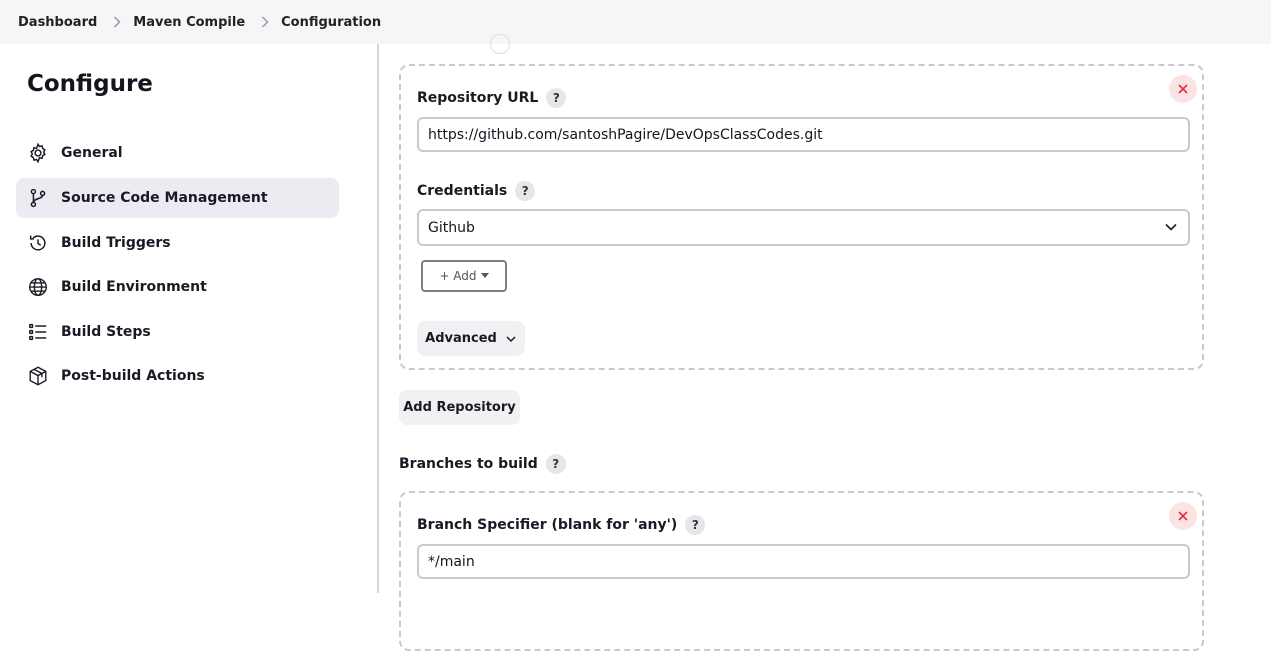  I want to click on advanced-button: Advanced, so click(471, 338).